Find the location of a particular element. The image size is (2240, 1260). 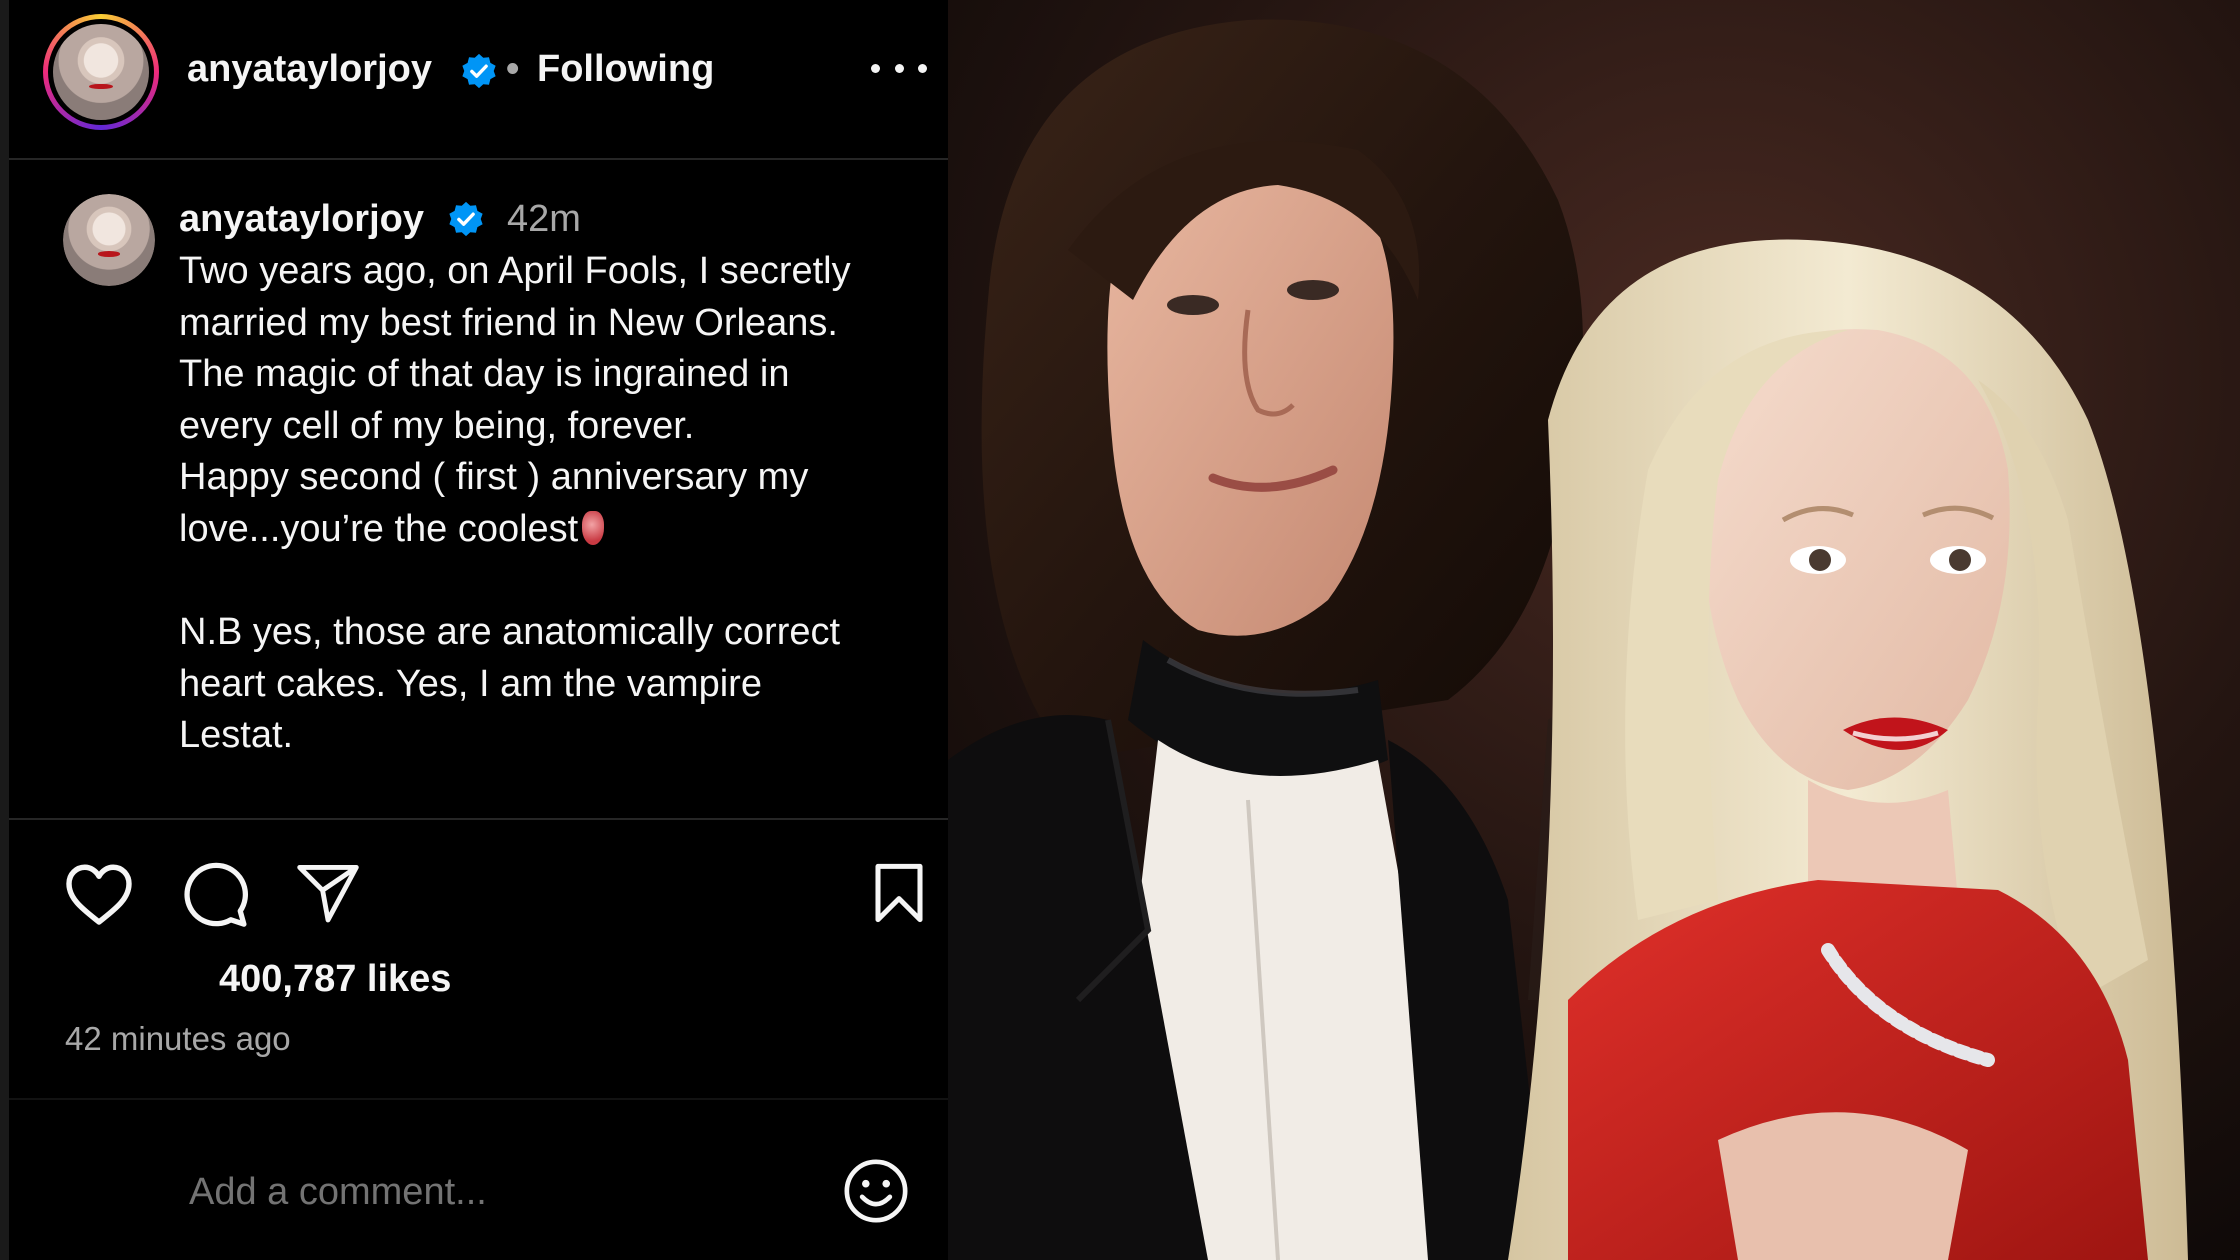

comment-divider is located at coordinates (478, 1099).